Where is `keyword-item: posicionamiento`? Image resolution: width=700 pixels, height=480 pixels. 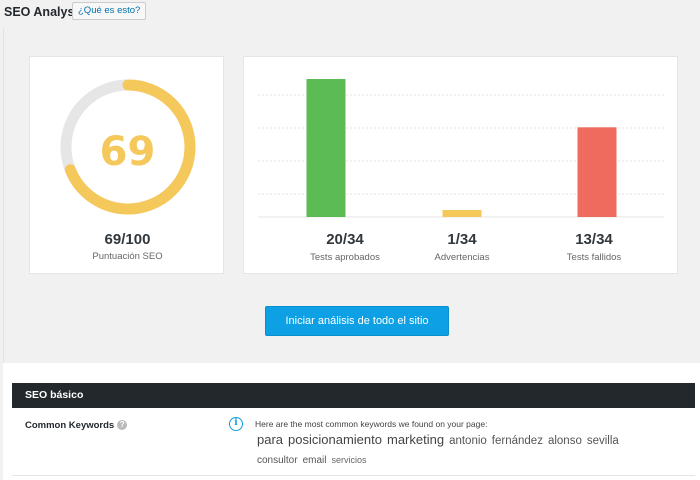 keyword-item: posicionamiento is located at coordinates (335, 439).